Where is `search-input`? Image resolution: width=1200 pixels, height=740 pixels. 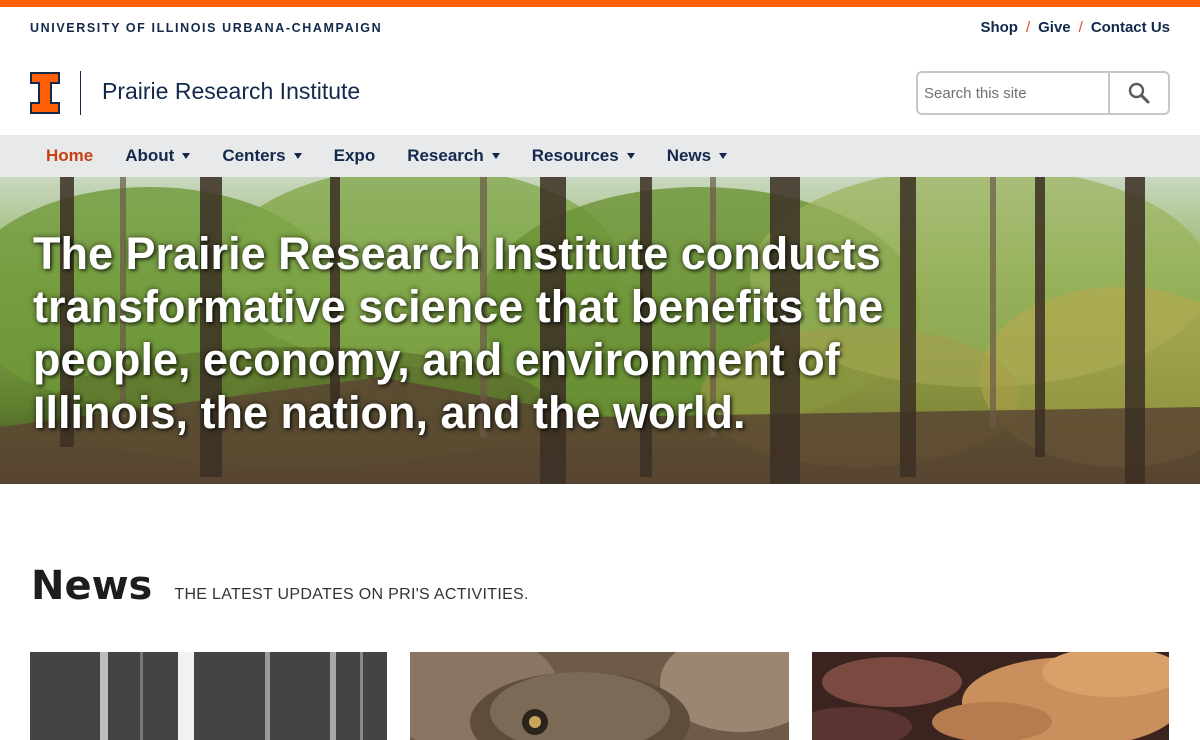 search-input is located at coordinates (1013, 93).